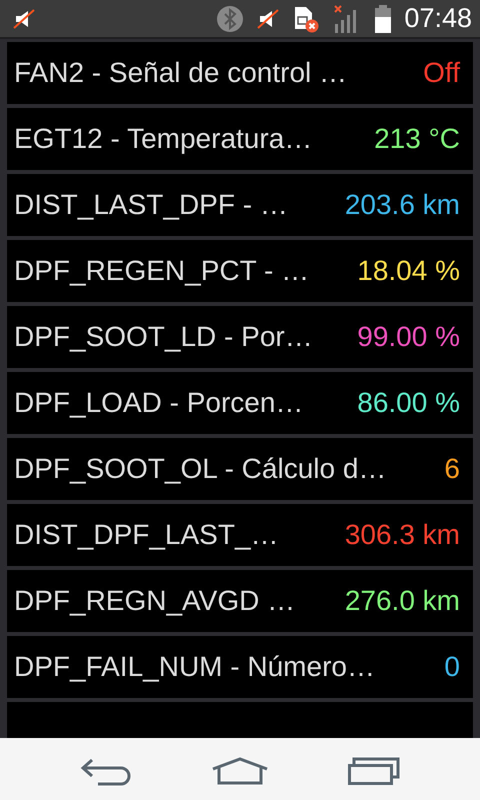 Image resolution: width=480 pixels, height=800 pixels. Describe the element at coordinates (239, 770) in the screenshot. I see `home-icon` at that location.